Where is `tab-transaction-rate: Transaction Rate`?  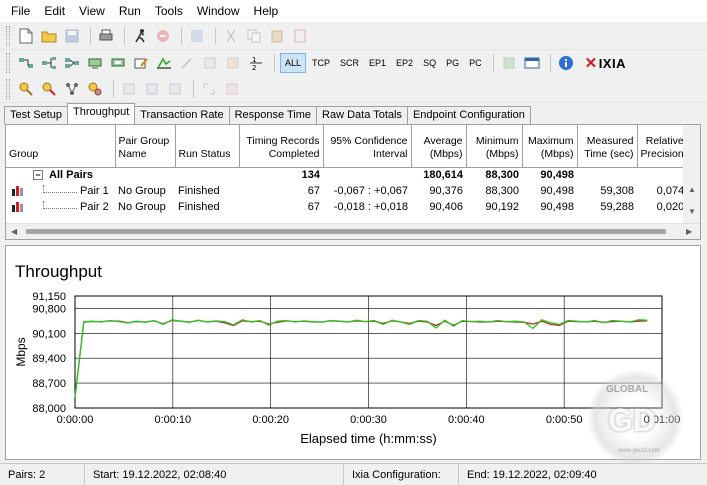 tab-transaction-rate: Transaction Rate is located at coordinates (182, 115).